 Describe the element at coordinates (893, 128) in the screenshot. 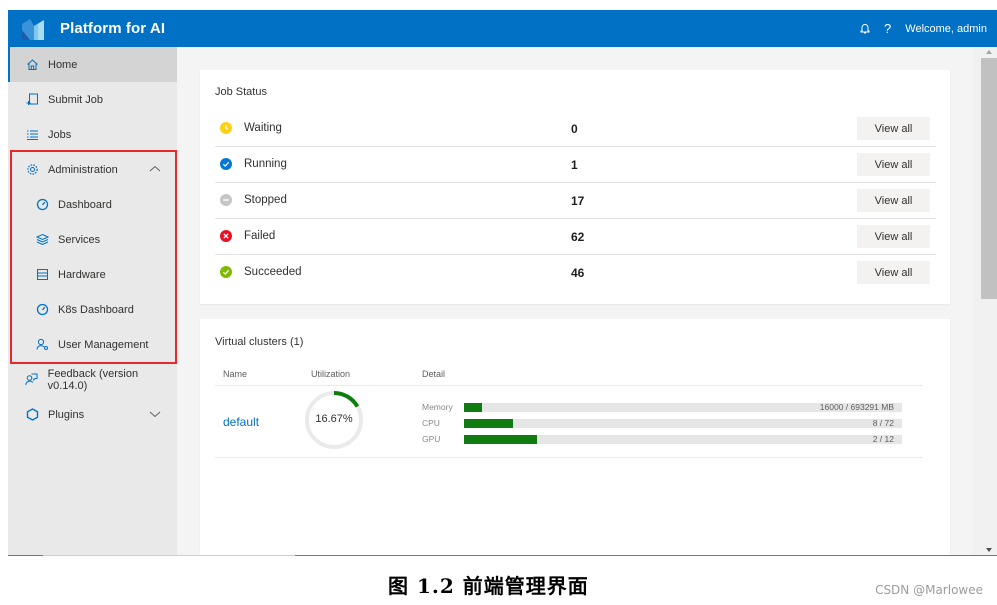

I see `view-all-waiting-button: View all` at that location.